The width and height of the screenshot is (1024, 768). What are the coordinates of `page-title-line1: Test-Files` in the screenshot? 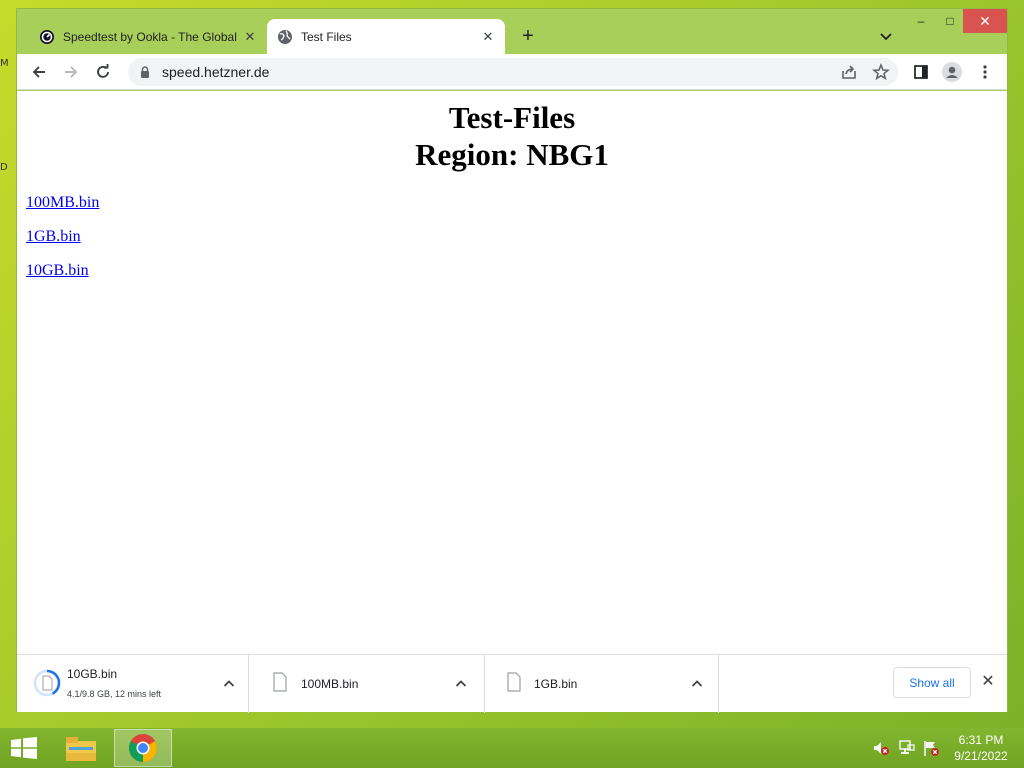 It's located at (512, 117).